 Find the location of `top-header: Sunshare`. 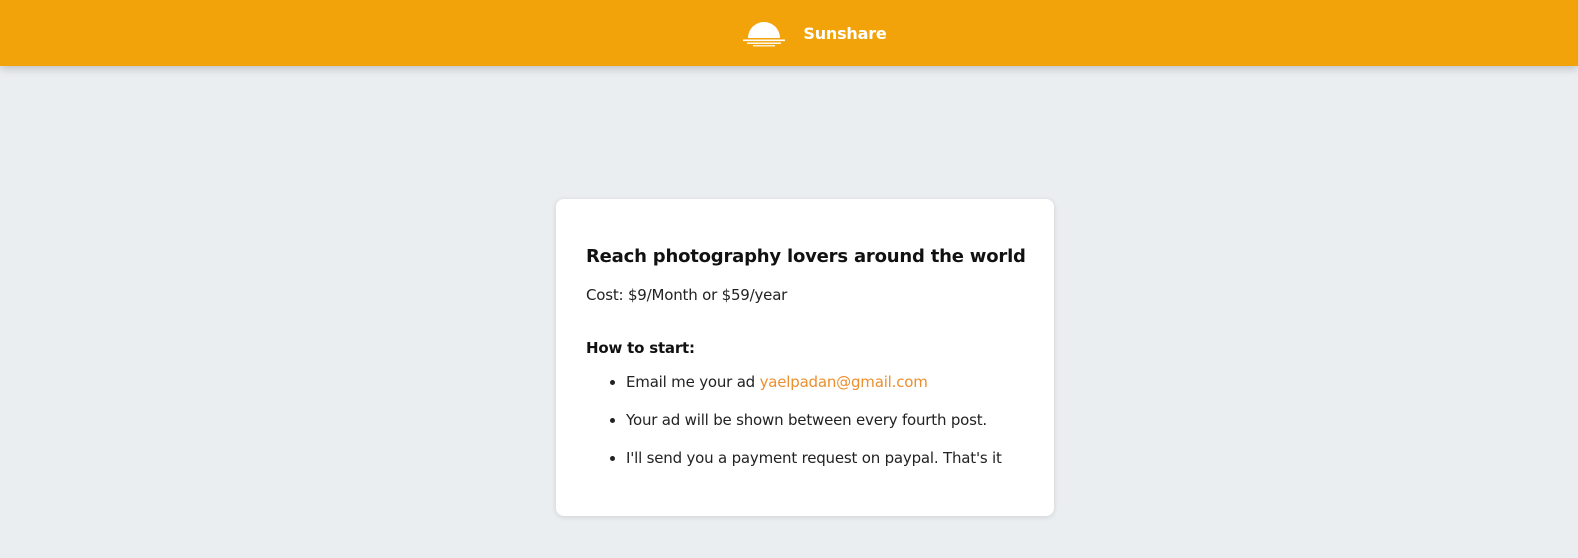

top-header: Sunshare is located at coordinates (789, 33).